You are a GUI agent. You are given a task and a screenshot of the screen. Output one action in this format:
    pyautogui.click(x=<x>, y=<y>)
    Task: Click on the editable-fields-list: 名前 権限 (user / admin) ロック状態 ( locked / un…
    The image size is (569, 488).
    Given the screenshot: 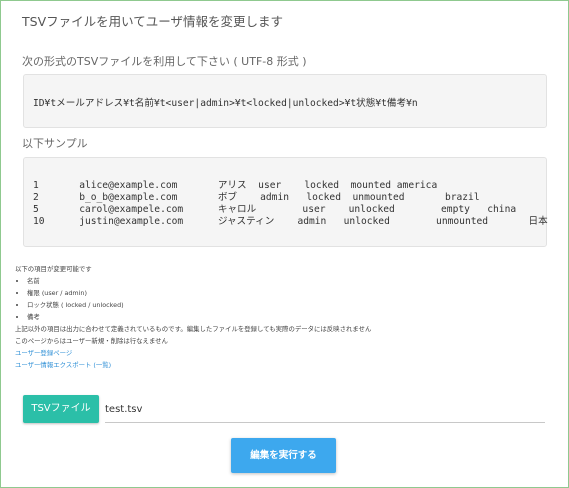 What is the action you would take?
    pyautogui.click(x=193, y=299)
    